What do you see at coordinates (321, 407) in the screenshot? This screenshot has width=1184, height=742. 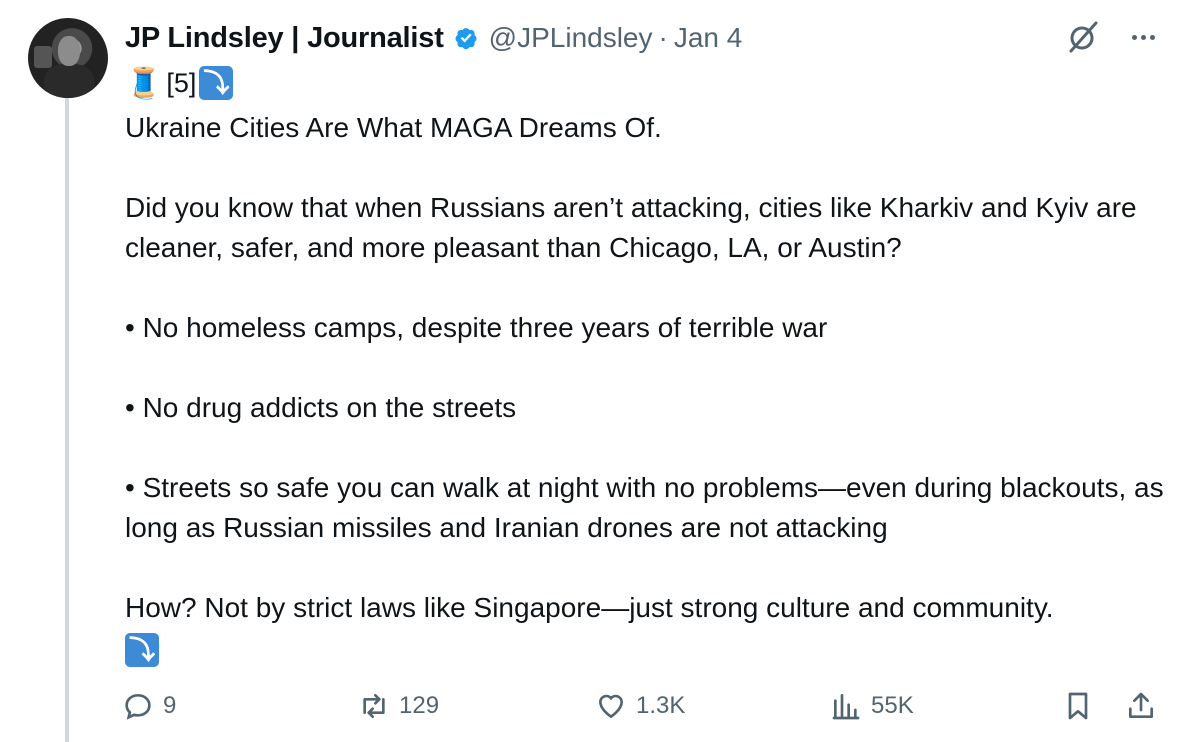 I see `bullet-item: • No drug addicts on the streets` at bounding box center [321, 407].